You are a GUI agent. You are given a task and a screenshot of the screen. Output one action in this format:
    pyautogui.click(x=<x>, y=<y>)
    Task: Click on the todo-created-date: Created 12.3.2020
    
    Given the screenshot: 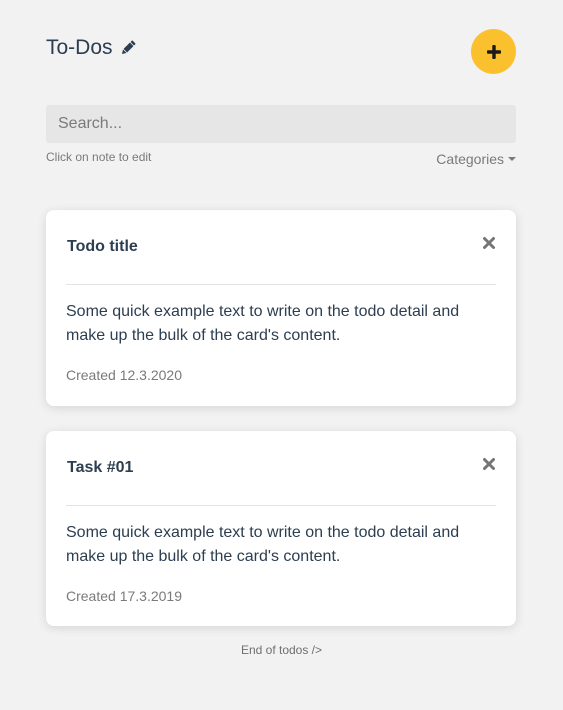 What is the action you would take?
    pyautogui.click(x=124, y=375)
    